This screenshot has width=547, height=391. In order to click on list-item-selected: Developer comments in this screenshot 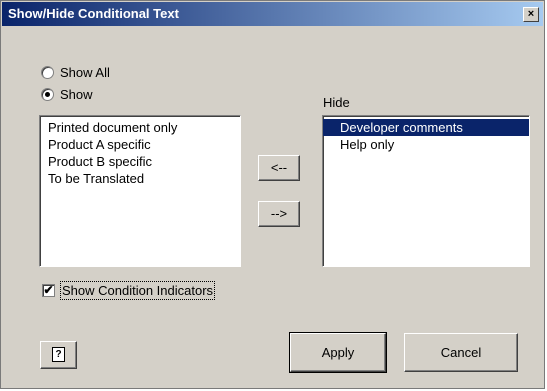, I will do `click(426, 127)`.